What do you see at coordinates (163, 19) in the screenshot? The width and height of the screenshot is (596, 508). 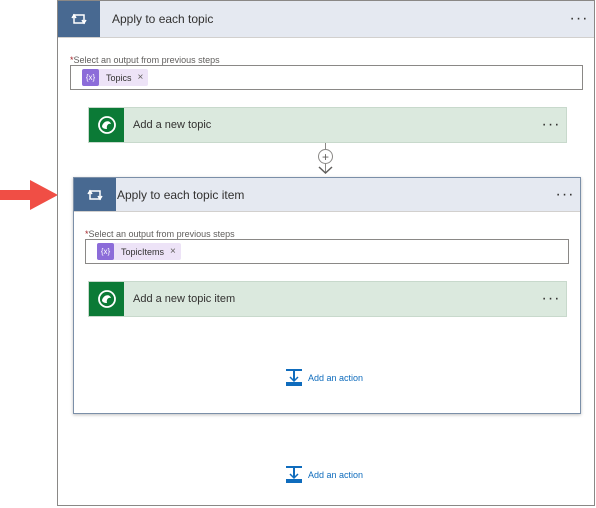 I see `apply-to-each-topic-title: Apply to each topic` at bounding box center [163, 19].